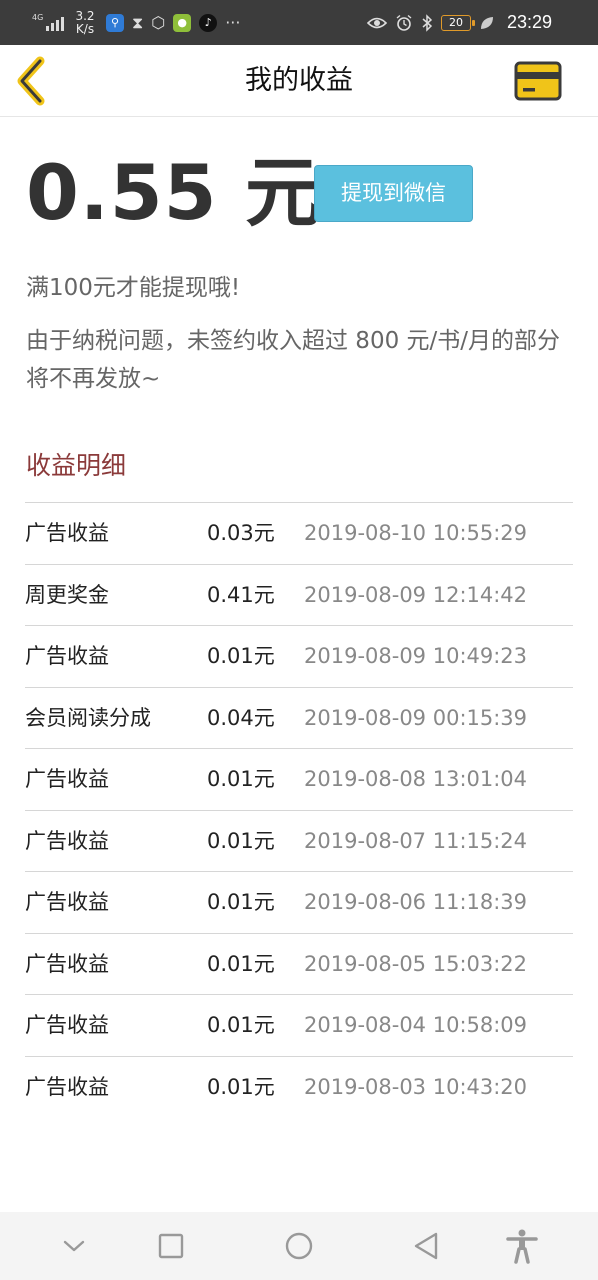 The image size is (598, 1280). Describe the element at coordinates (67, 594) in the screenshot. I see `earning-type: 周更奖金` at that location.